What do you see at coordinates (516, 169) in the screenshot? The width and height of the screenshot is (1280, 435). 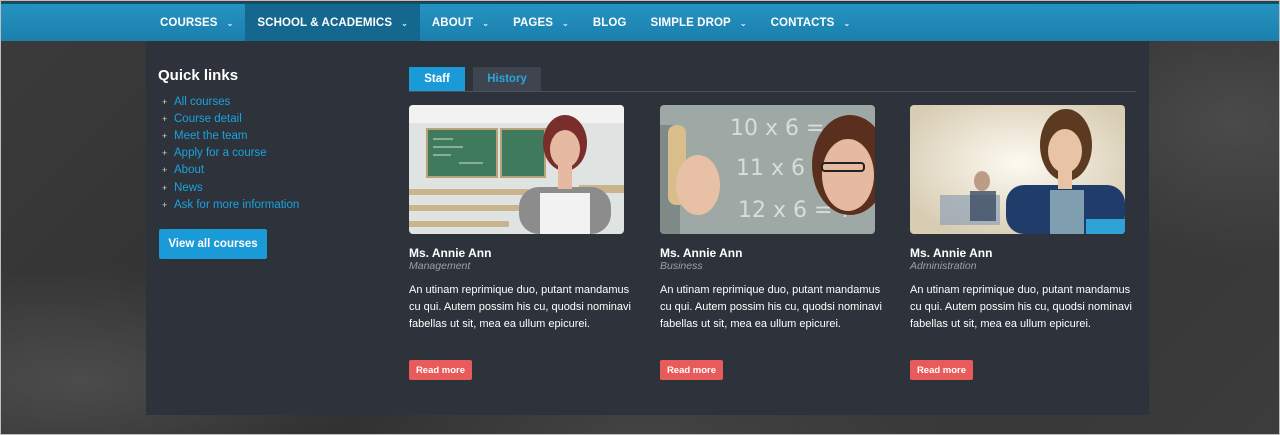 I see `staff-photo-classroom` at bounding box center [516, 169].